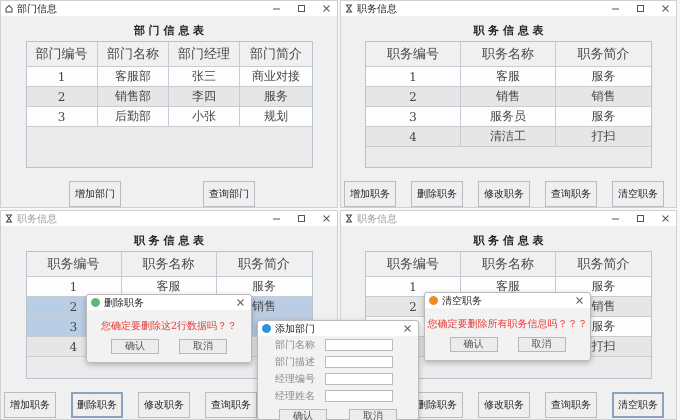 This screenshot has width=680, height=420. What do you see at coordinates (507, 324) in the screenshot?
I see `dialog-message: 您确定要删除所有职务信息吗？？？` at bounding box center [507, 324].